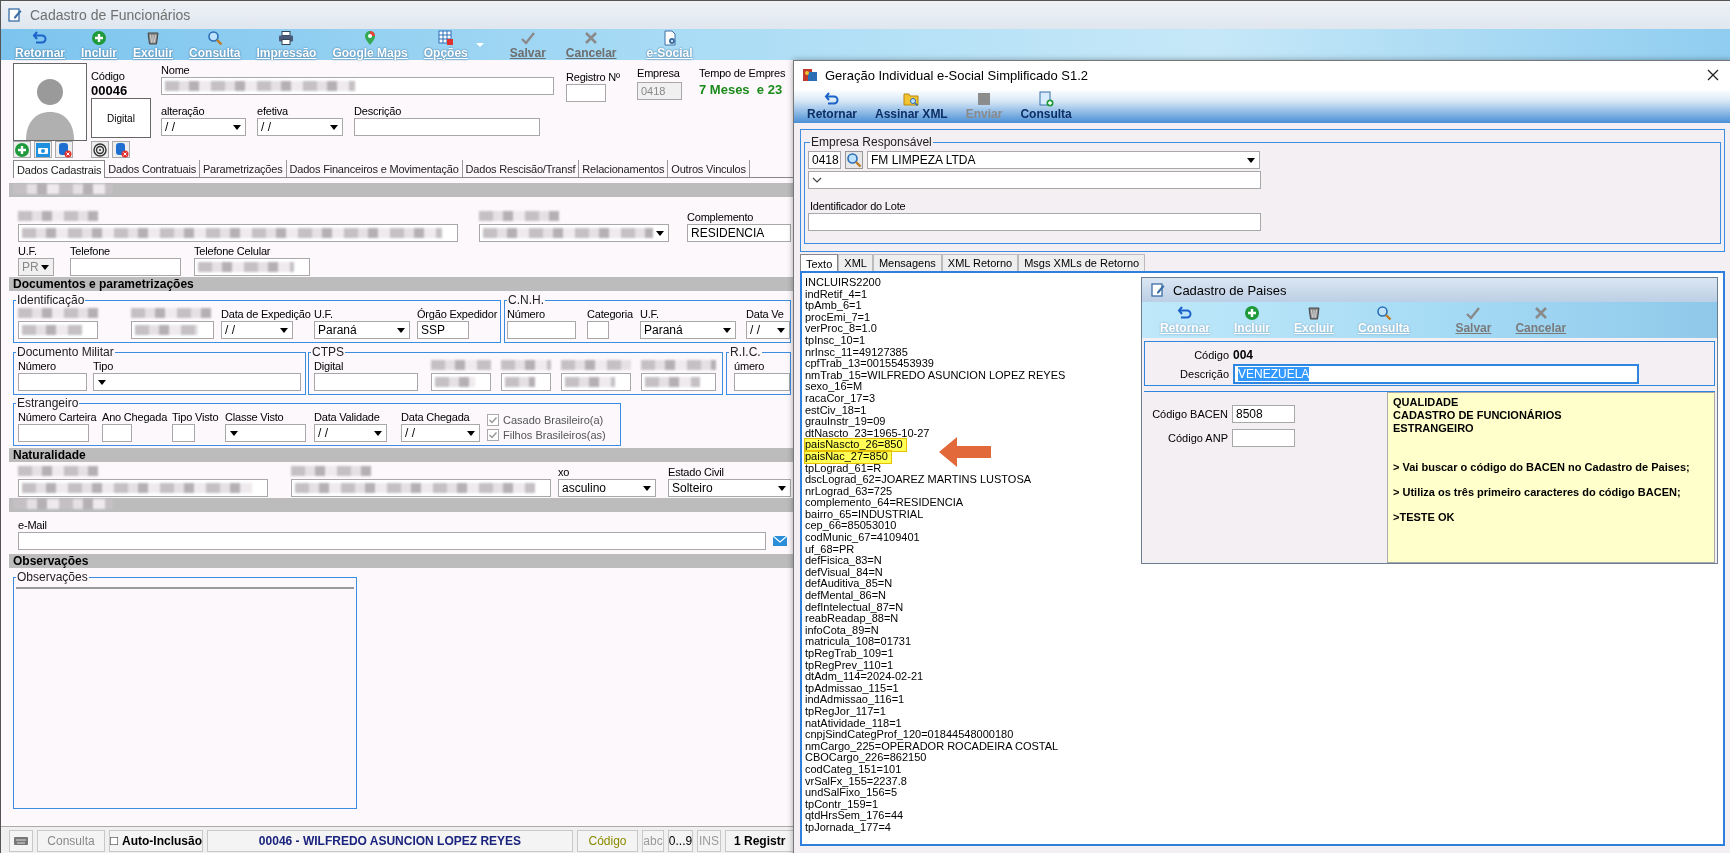 The height and width of the screenshot is (853, 1730). I want to click on field-label: Classe Visto, so click(255, 417).